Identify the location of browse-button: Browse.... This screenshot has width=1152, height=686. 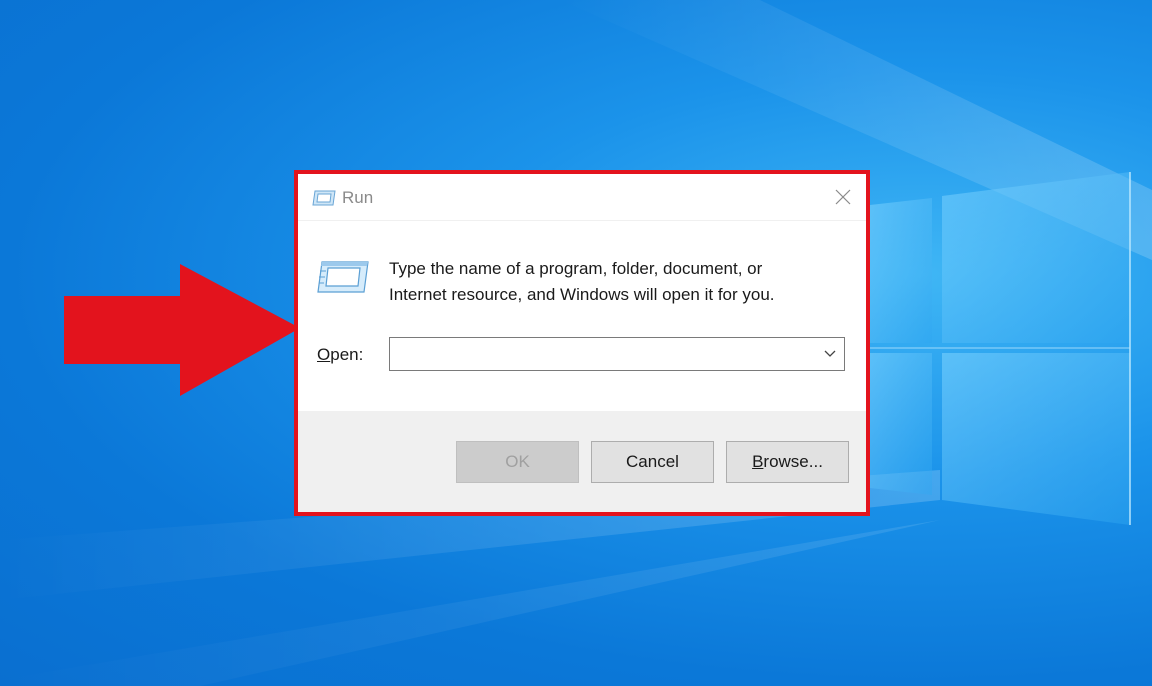
(787, 462).